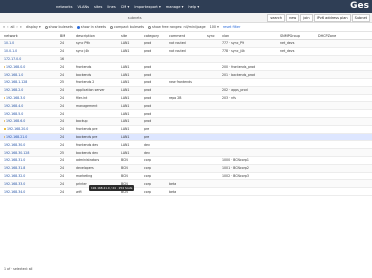  I want to click on show-free-ranges-toggle: show free ranges: nil/mini/page, so click(177, 27).